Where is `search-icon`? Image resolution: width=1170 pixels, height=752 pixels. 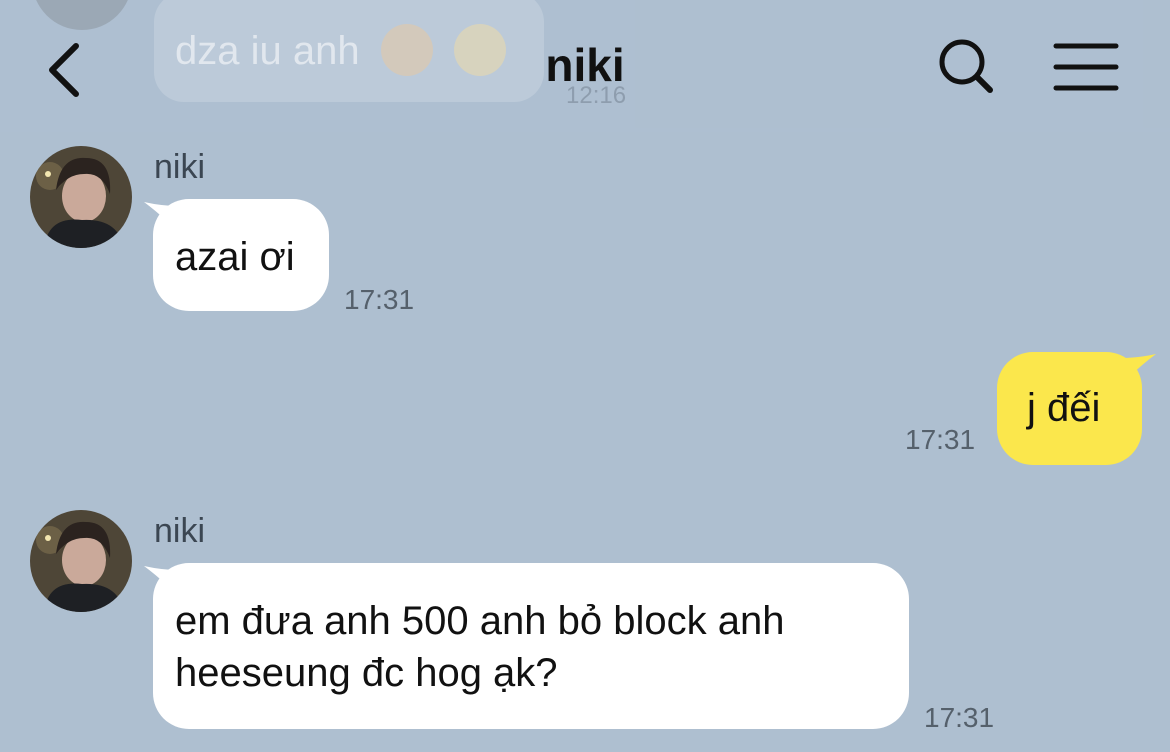 search-icon is located at coordinates (966, 66).